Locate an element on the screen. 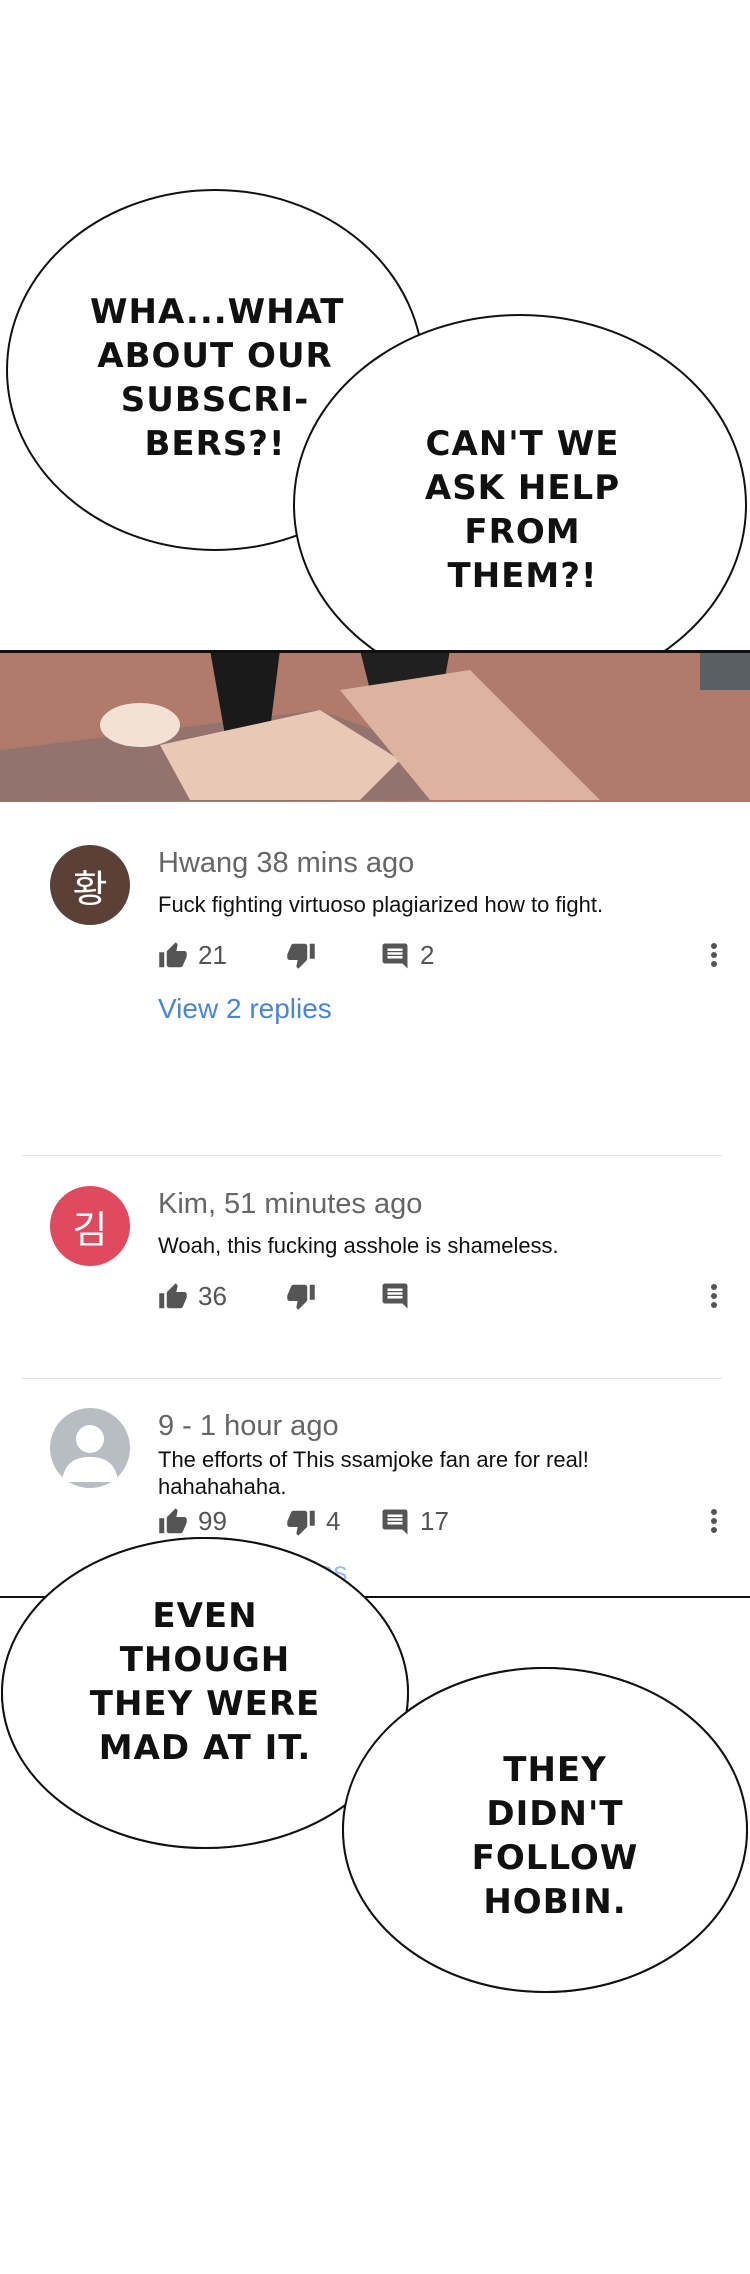  reply-button: 2 is located at coordinates (407, 955).